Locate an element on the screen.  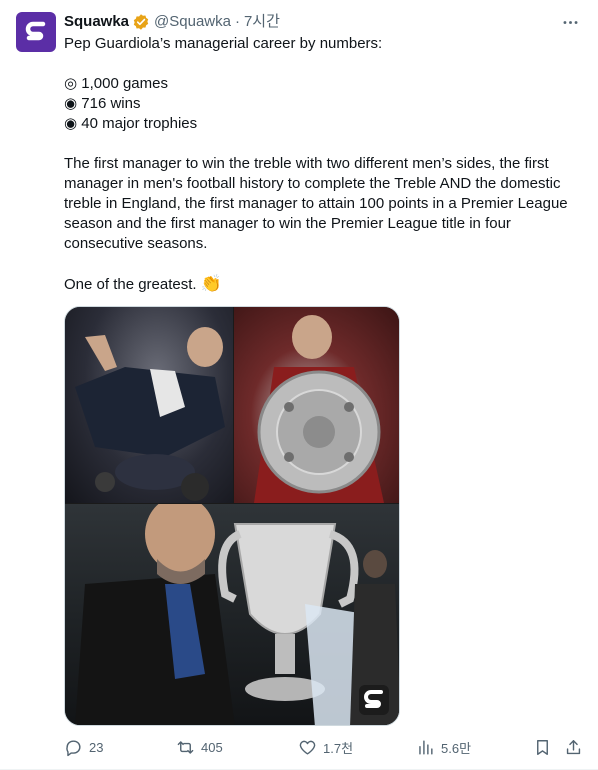
share-button is located at coordinates (573, 747).